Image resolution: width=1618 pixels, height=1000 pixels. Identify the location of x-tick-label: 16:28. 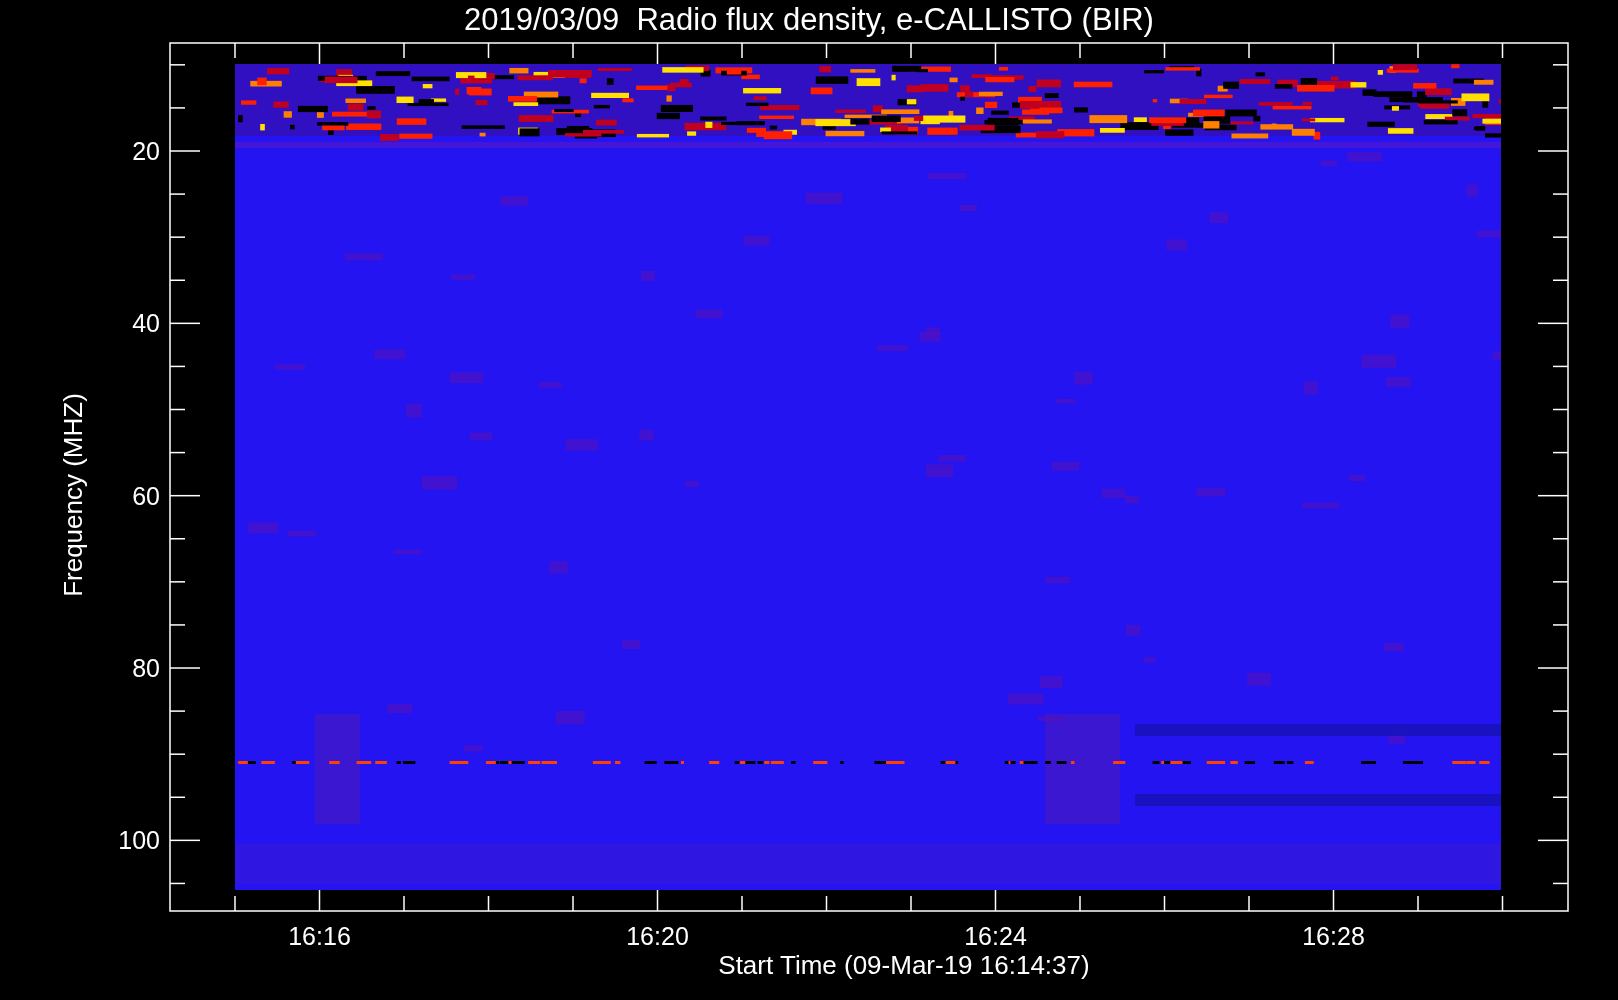
(1333, 936).